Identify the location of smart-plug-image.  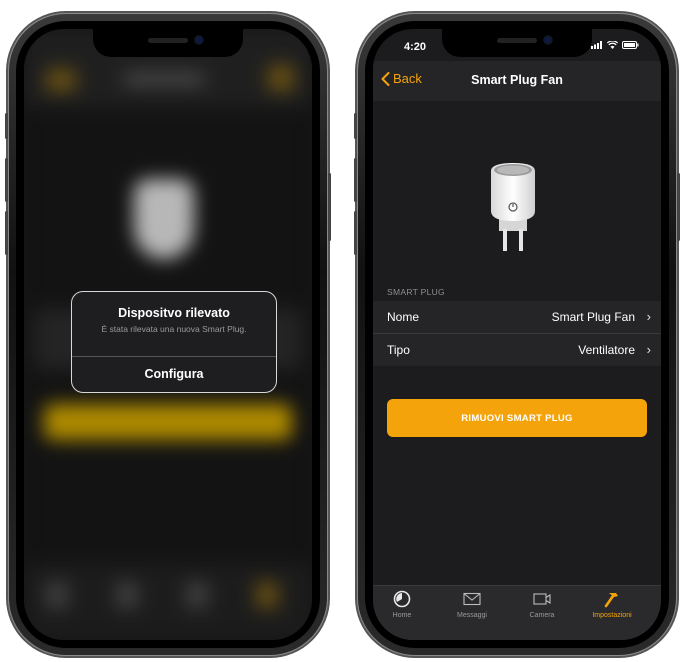
(513, 207).